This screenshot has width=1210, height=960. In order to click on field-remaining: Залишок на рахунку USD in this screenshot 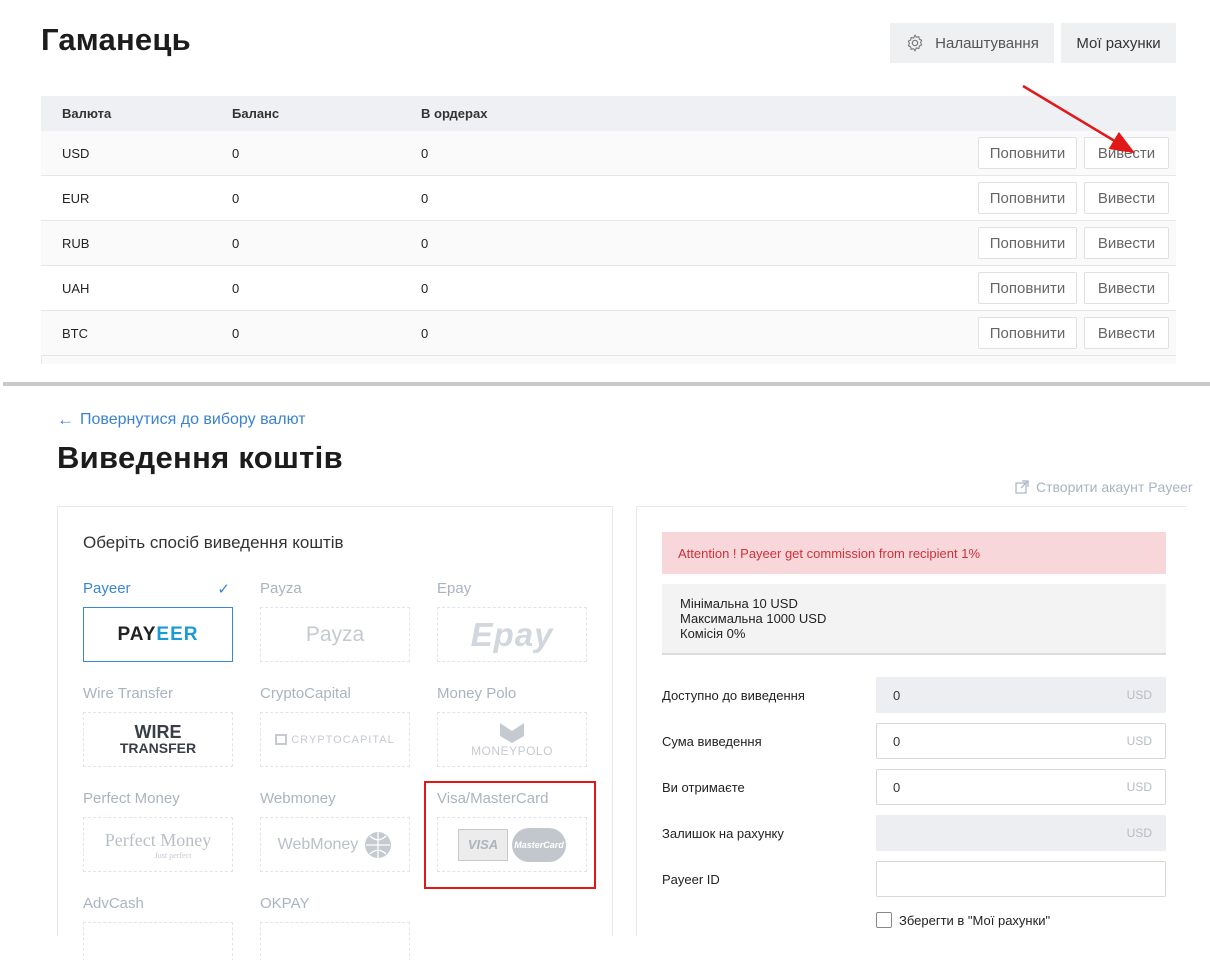, I will do `click(914, 833)`.